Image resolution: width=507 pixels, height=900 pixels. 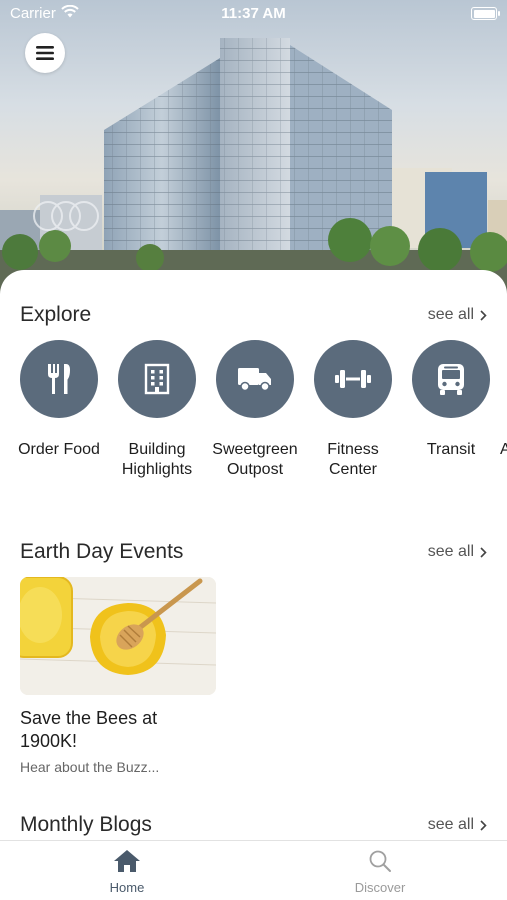 What do you see at coordinates (451, 449) in the screenshot?
I see `explore-item-label: Transit` at bounding box center [451, 449].